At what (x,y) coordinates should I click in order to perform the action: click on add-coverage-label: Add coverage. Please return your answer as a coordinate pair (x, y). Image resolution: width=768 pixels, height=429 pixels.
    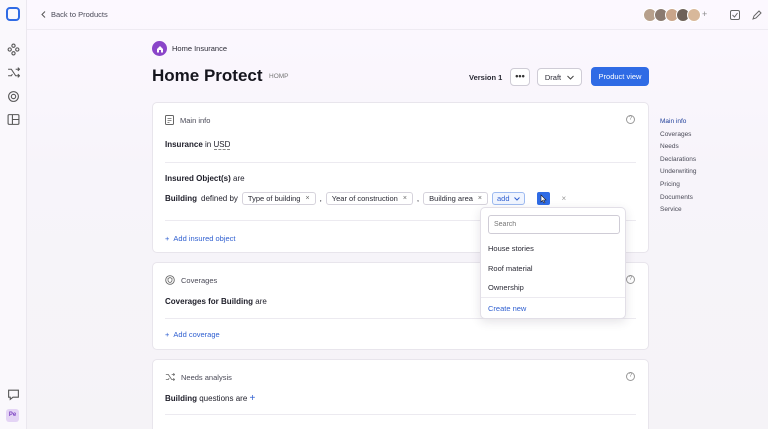
    Looking at the image, I should click on (196, 334).